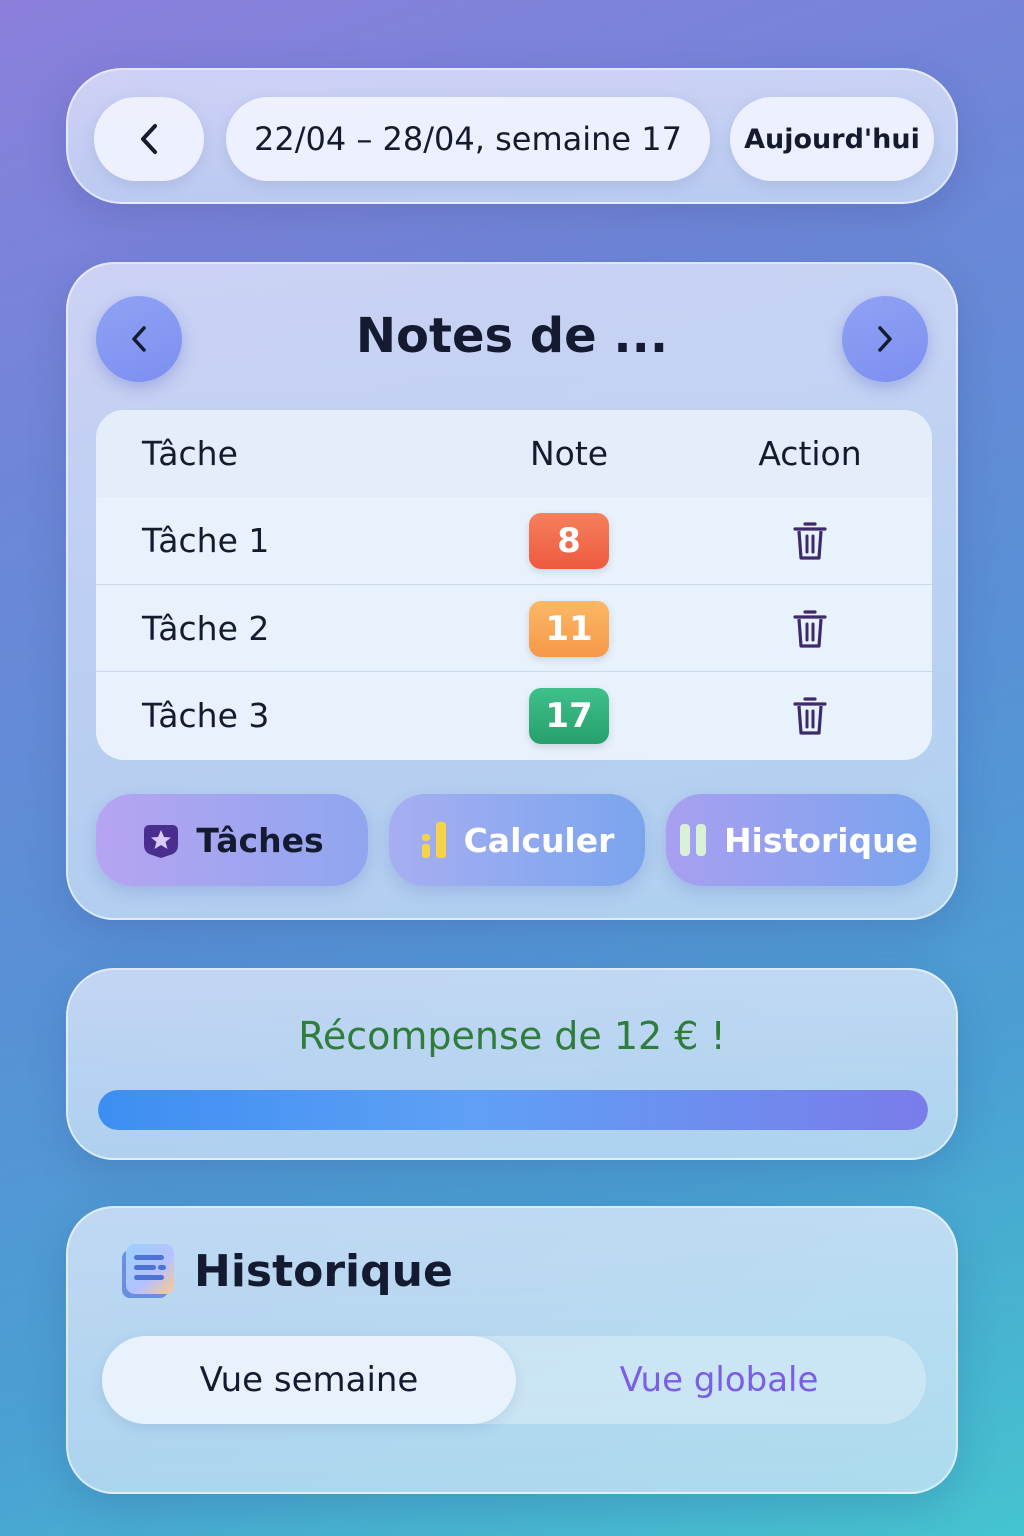 The height and width of the screenshot is (1536, 1024). I want to click on tab-global-view: Vue globale, so click(719, 1380).